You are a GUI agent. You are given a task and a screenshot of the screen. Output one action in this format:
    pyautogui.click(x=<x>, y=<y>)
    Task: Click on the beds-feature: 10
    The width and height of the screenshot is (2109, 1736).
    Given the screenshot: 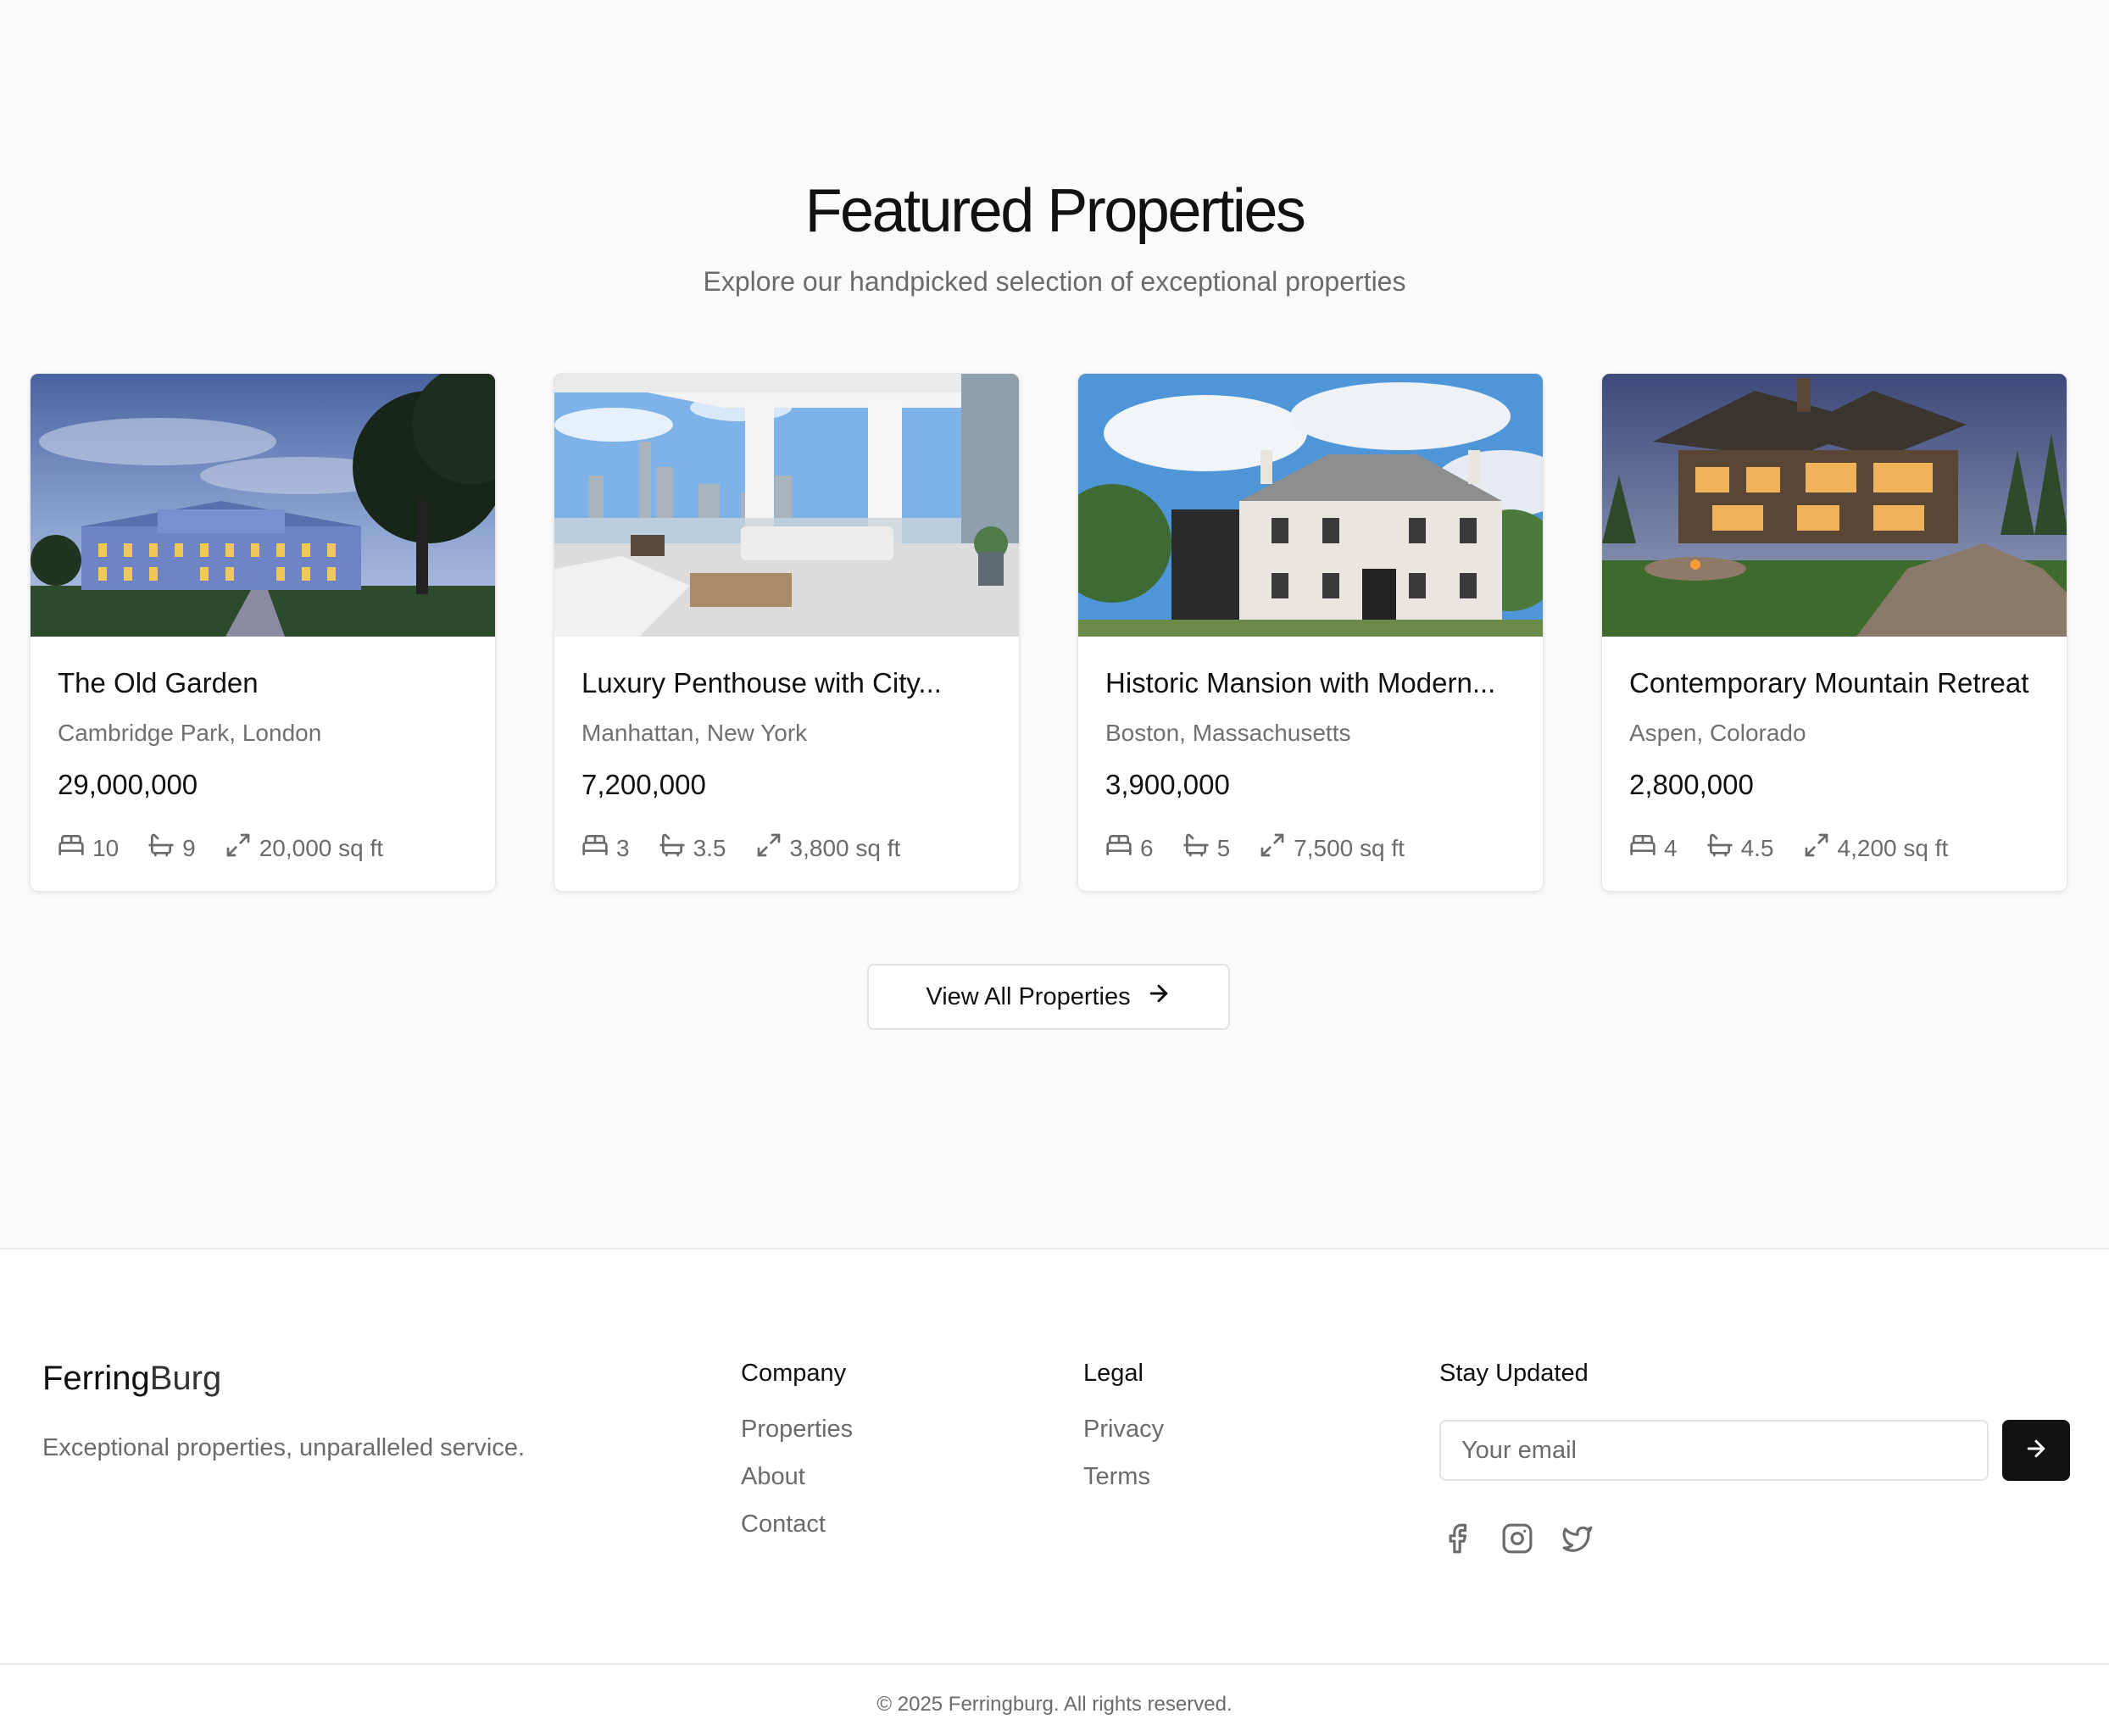 What is the action you would take?
    pyautogui.click(x=88, y=848)
    